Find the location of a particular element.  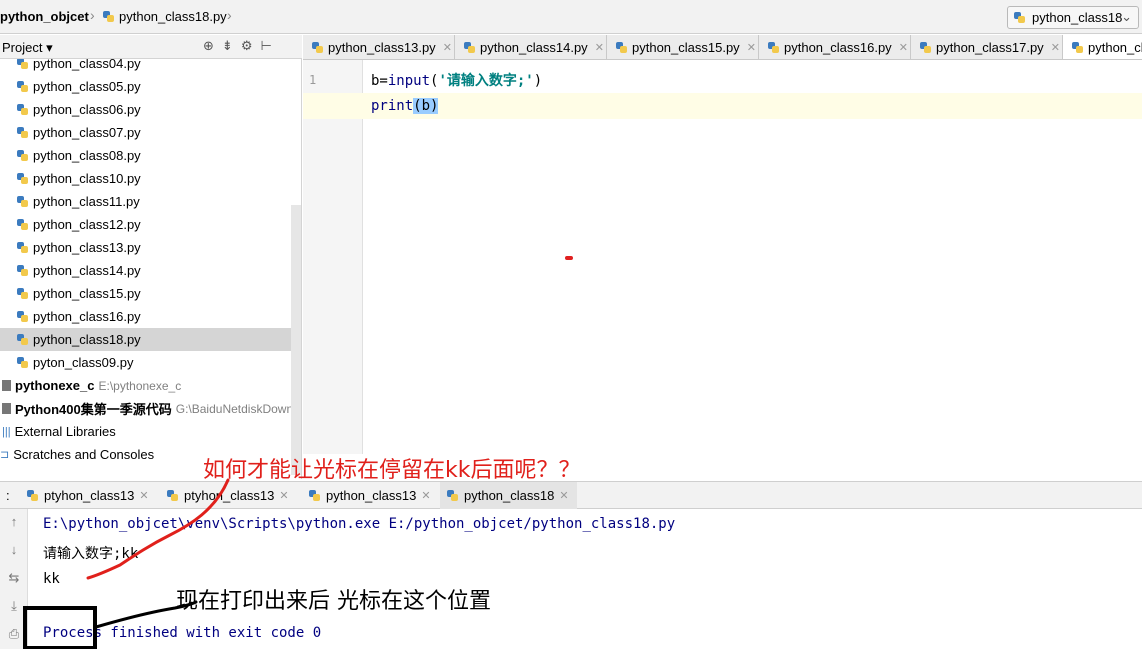

soft-wrap-icon: ⇆ is located at coordinates (14, 578).